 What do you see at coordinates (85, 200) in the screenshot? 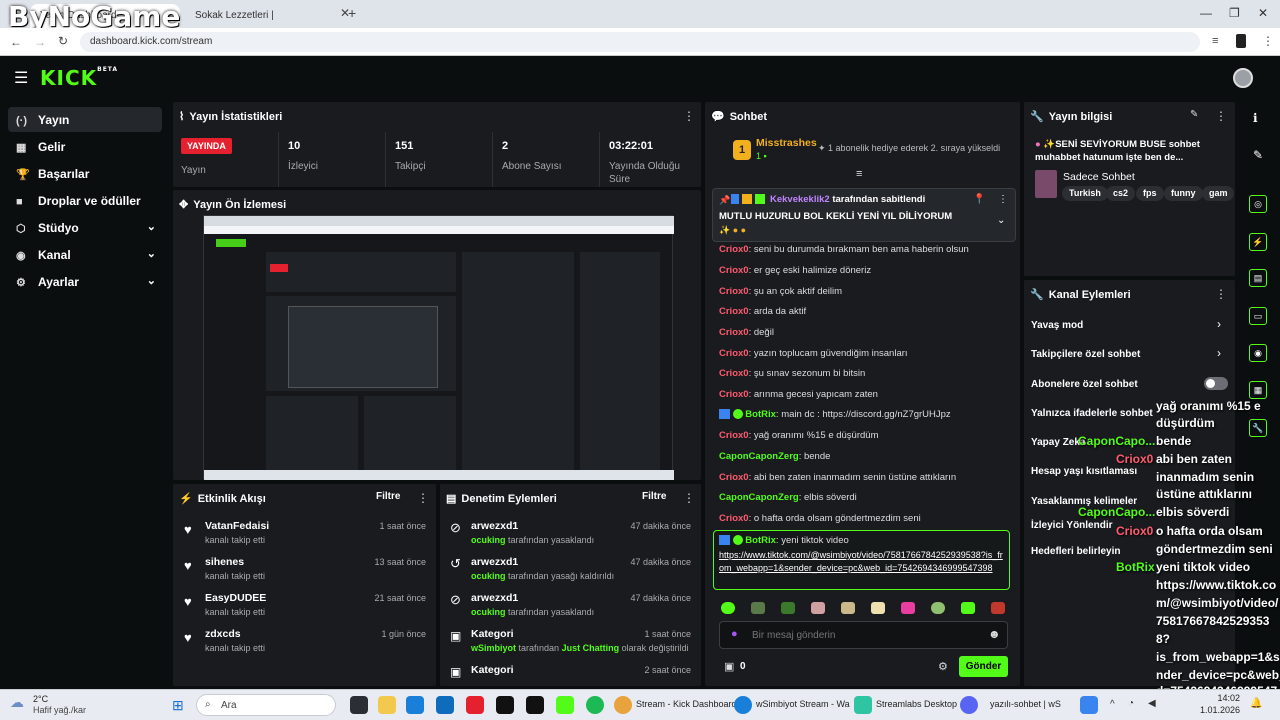
I see `sidebar-item-droplar: ■ Droplar ve ödüller` at bounding box center [85, 200].